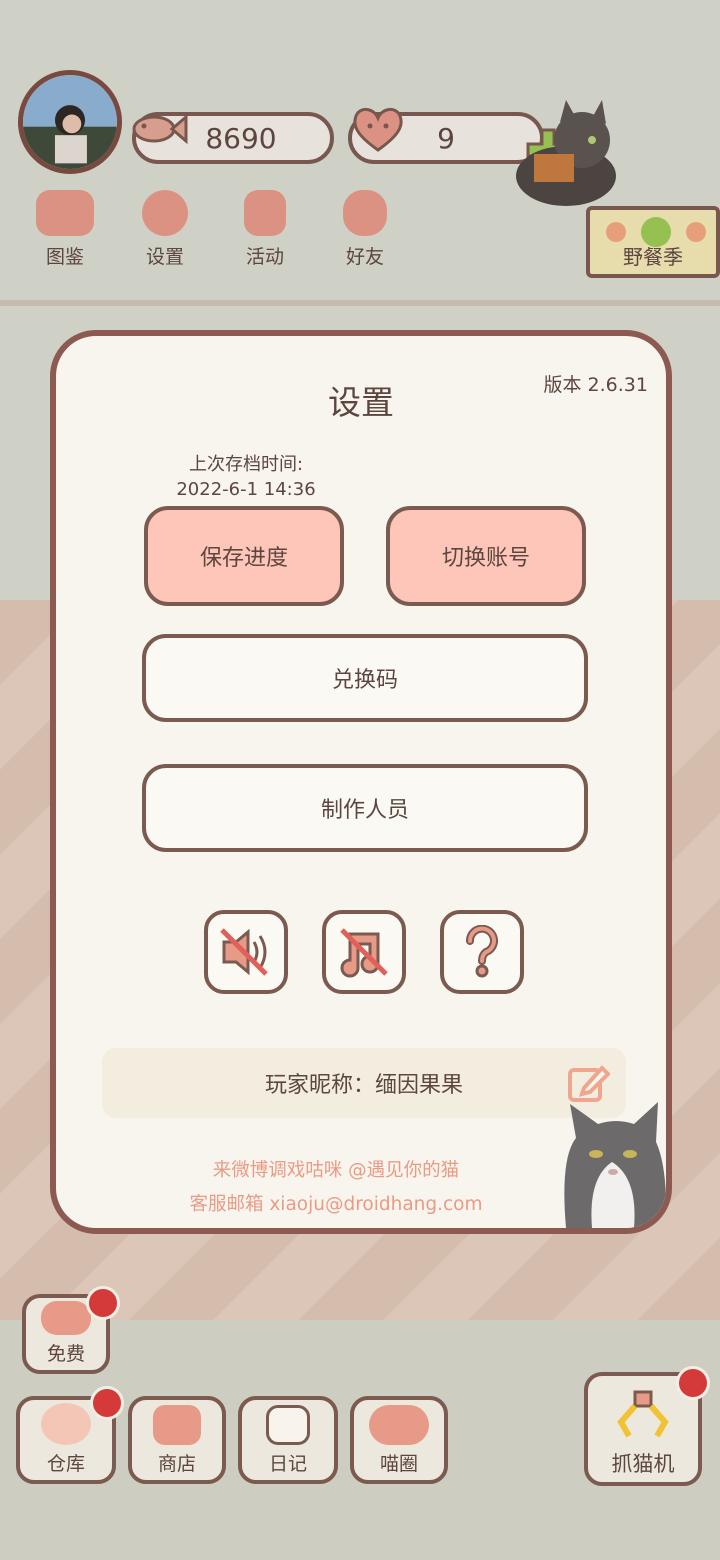  I want to click on nickname-text: 玩家昵称：缅因果果, so click(363, 1085).